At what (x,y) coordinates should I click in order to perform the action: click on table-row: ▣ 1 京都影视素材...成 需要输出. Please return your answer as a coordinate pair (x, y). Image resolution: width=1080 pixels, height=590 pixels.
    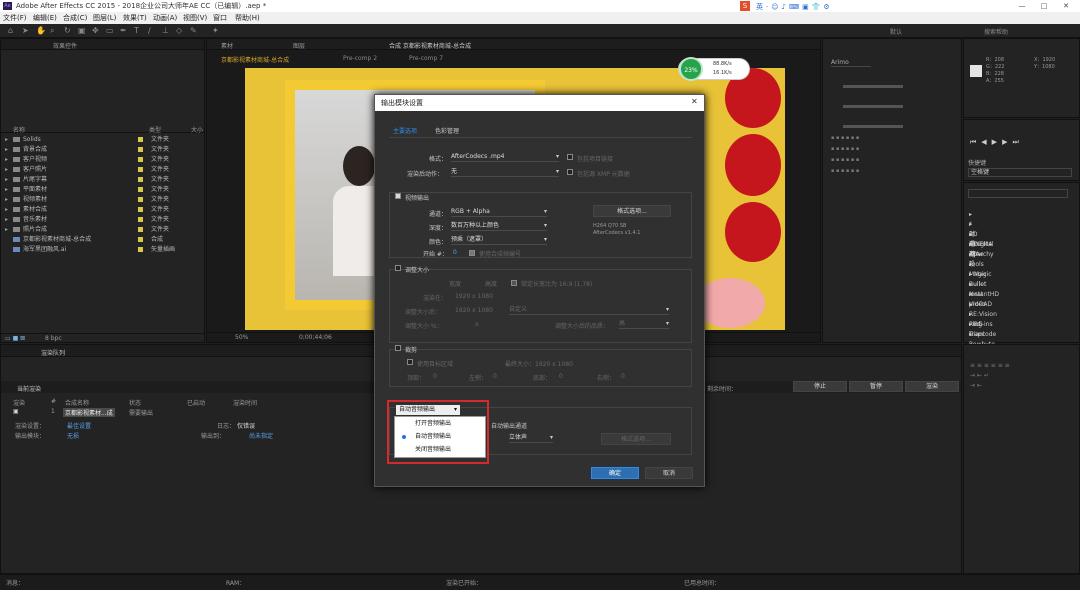
    Looking at the image, I should click on (166, 412).